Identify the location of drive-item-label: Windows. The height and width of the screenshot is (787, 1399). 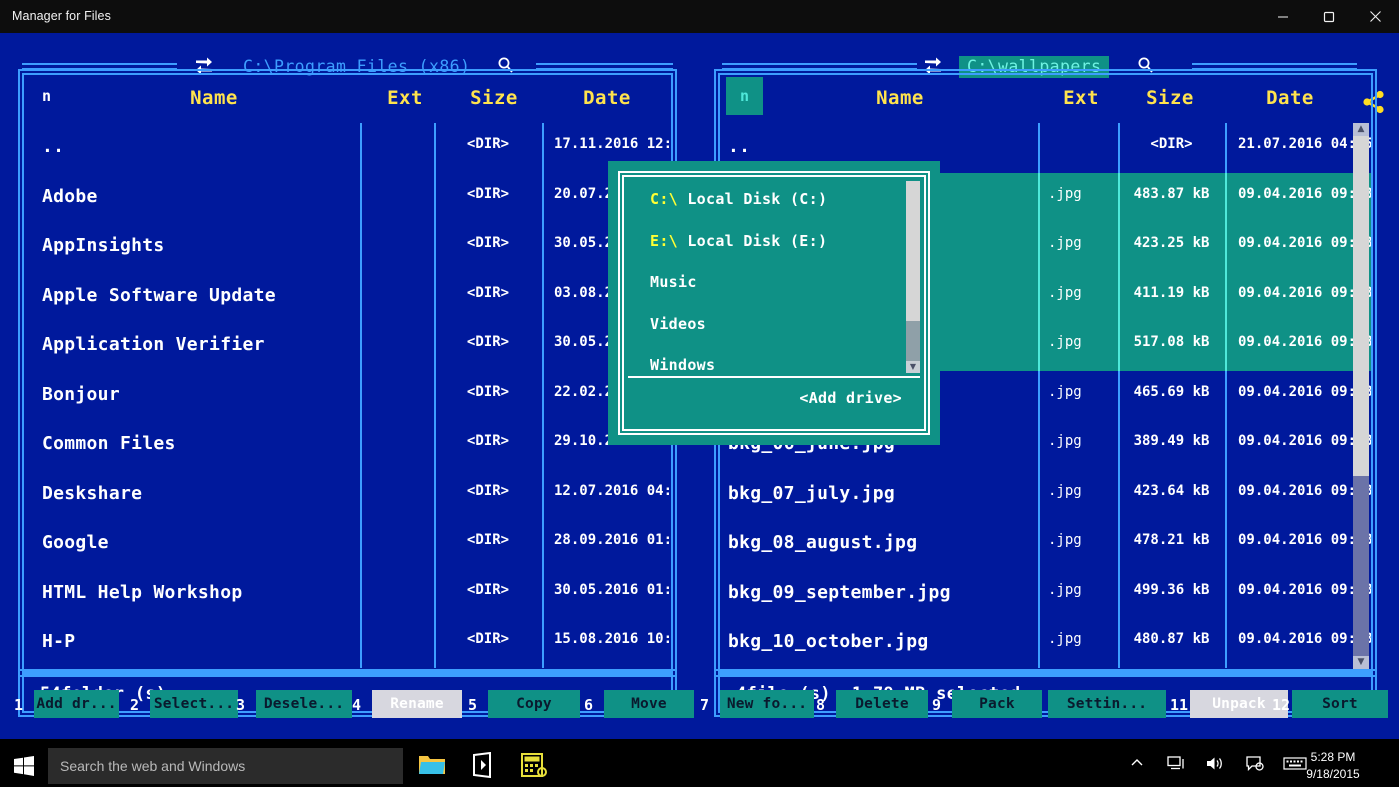
(683, 364).